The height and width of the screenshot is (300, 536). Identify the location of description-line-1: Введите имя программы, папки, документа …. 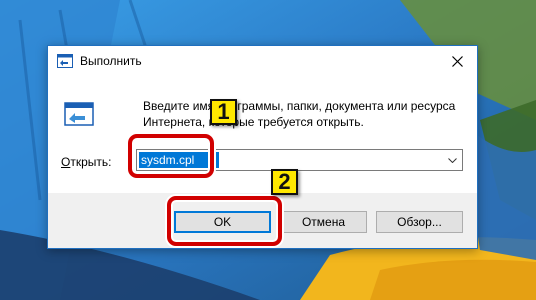
(299, 106).